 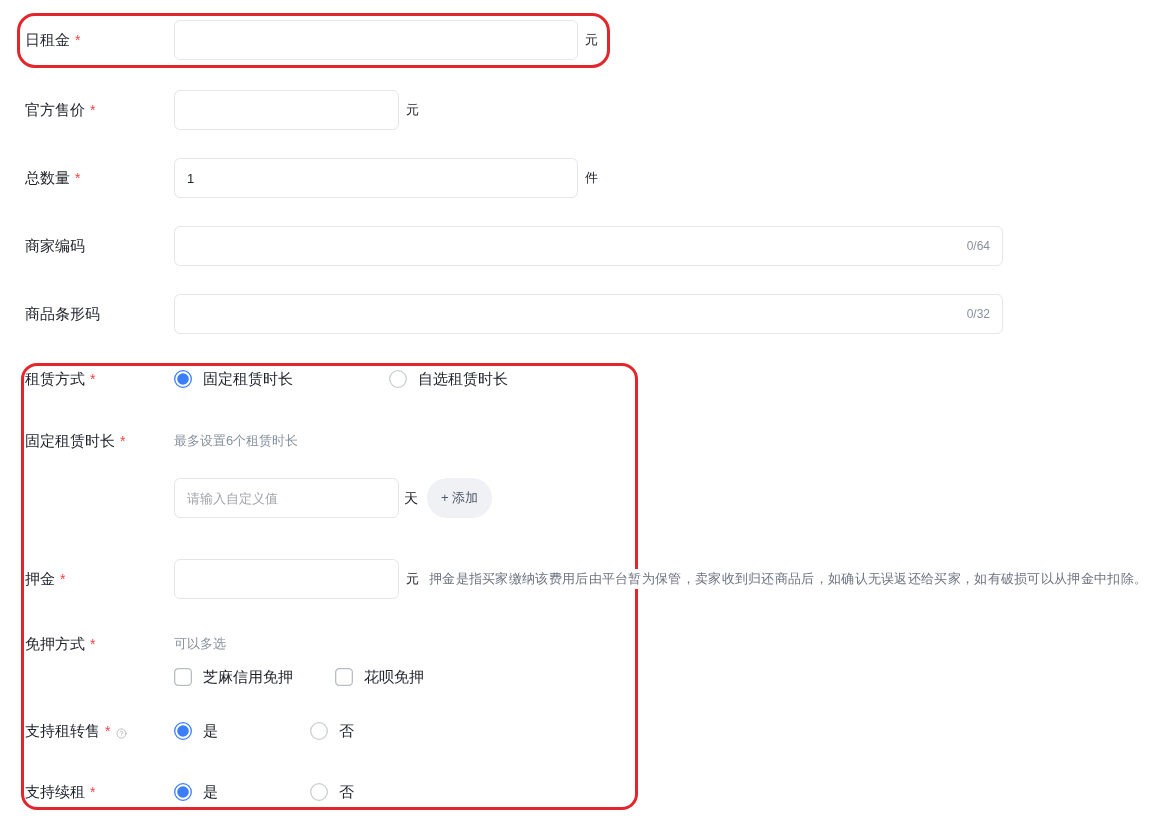 What do you see at coordinates (55, 109) in the screenshot?
I see `field-label: 官方售价` at bounding box center [55, 109].